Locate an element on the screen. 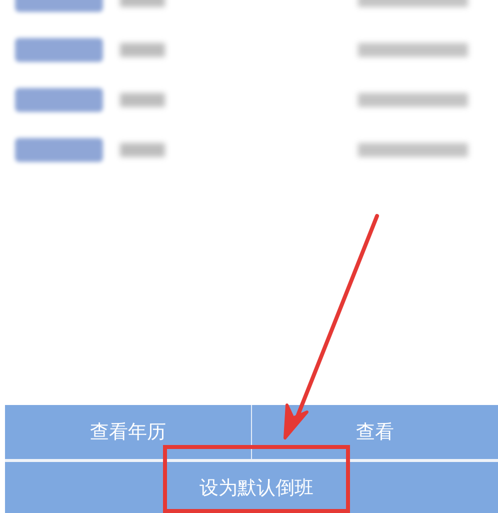 The width and height of the screenshot is (498, 513). set-default-button: 设为默认倒班 is located at coordinates (251, 487).